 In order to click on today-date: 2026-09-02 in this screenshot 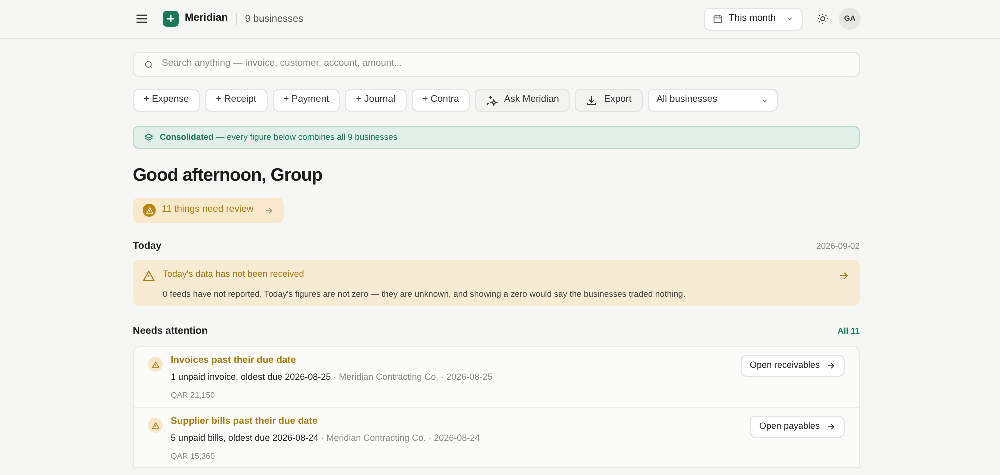, I will do `click(838, 246)`.